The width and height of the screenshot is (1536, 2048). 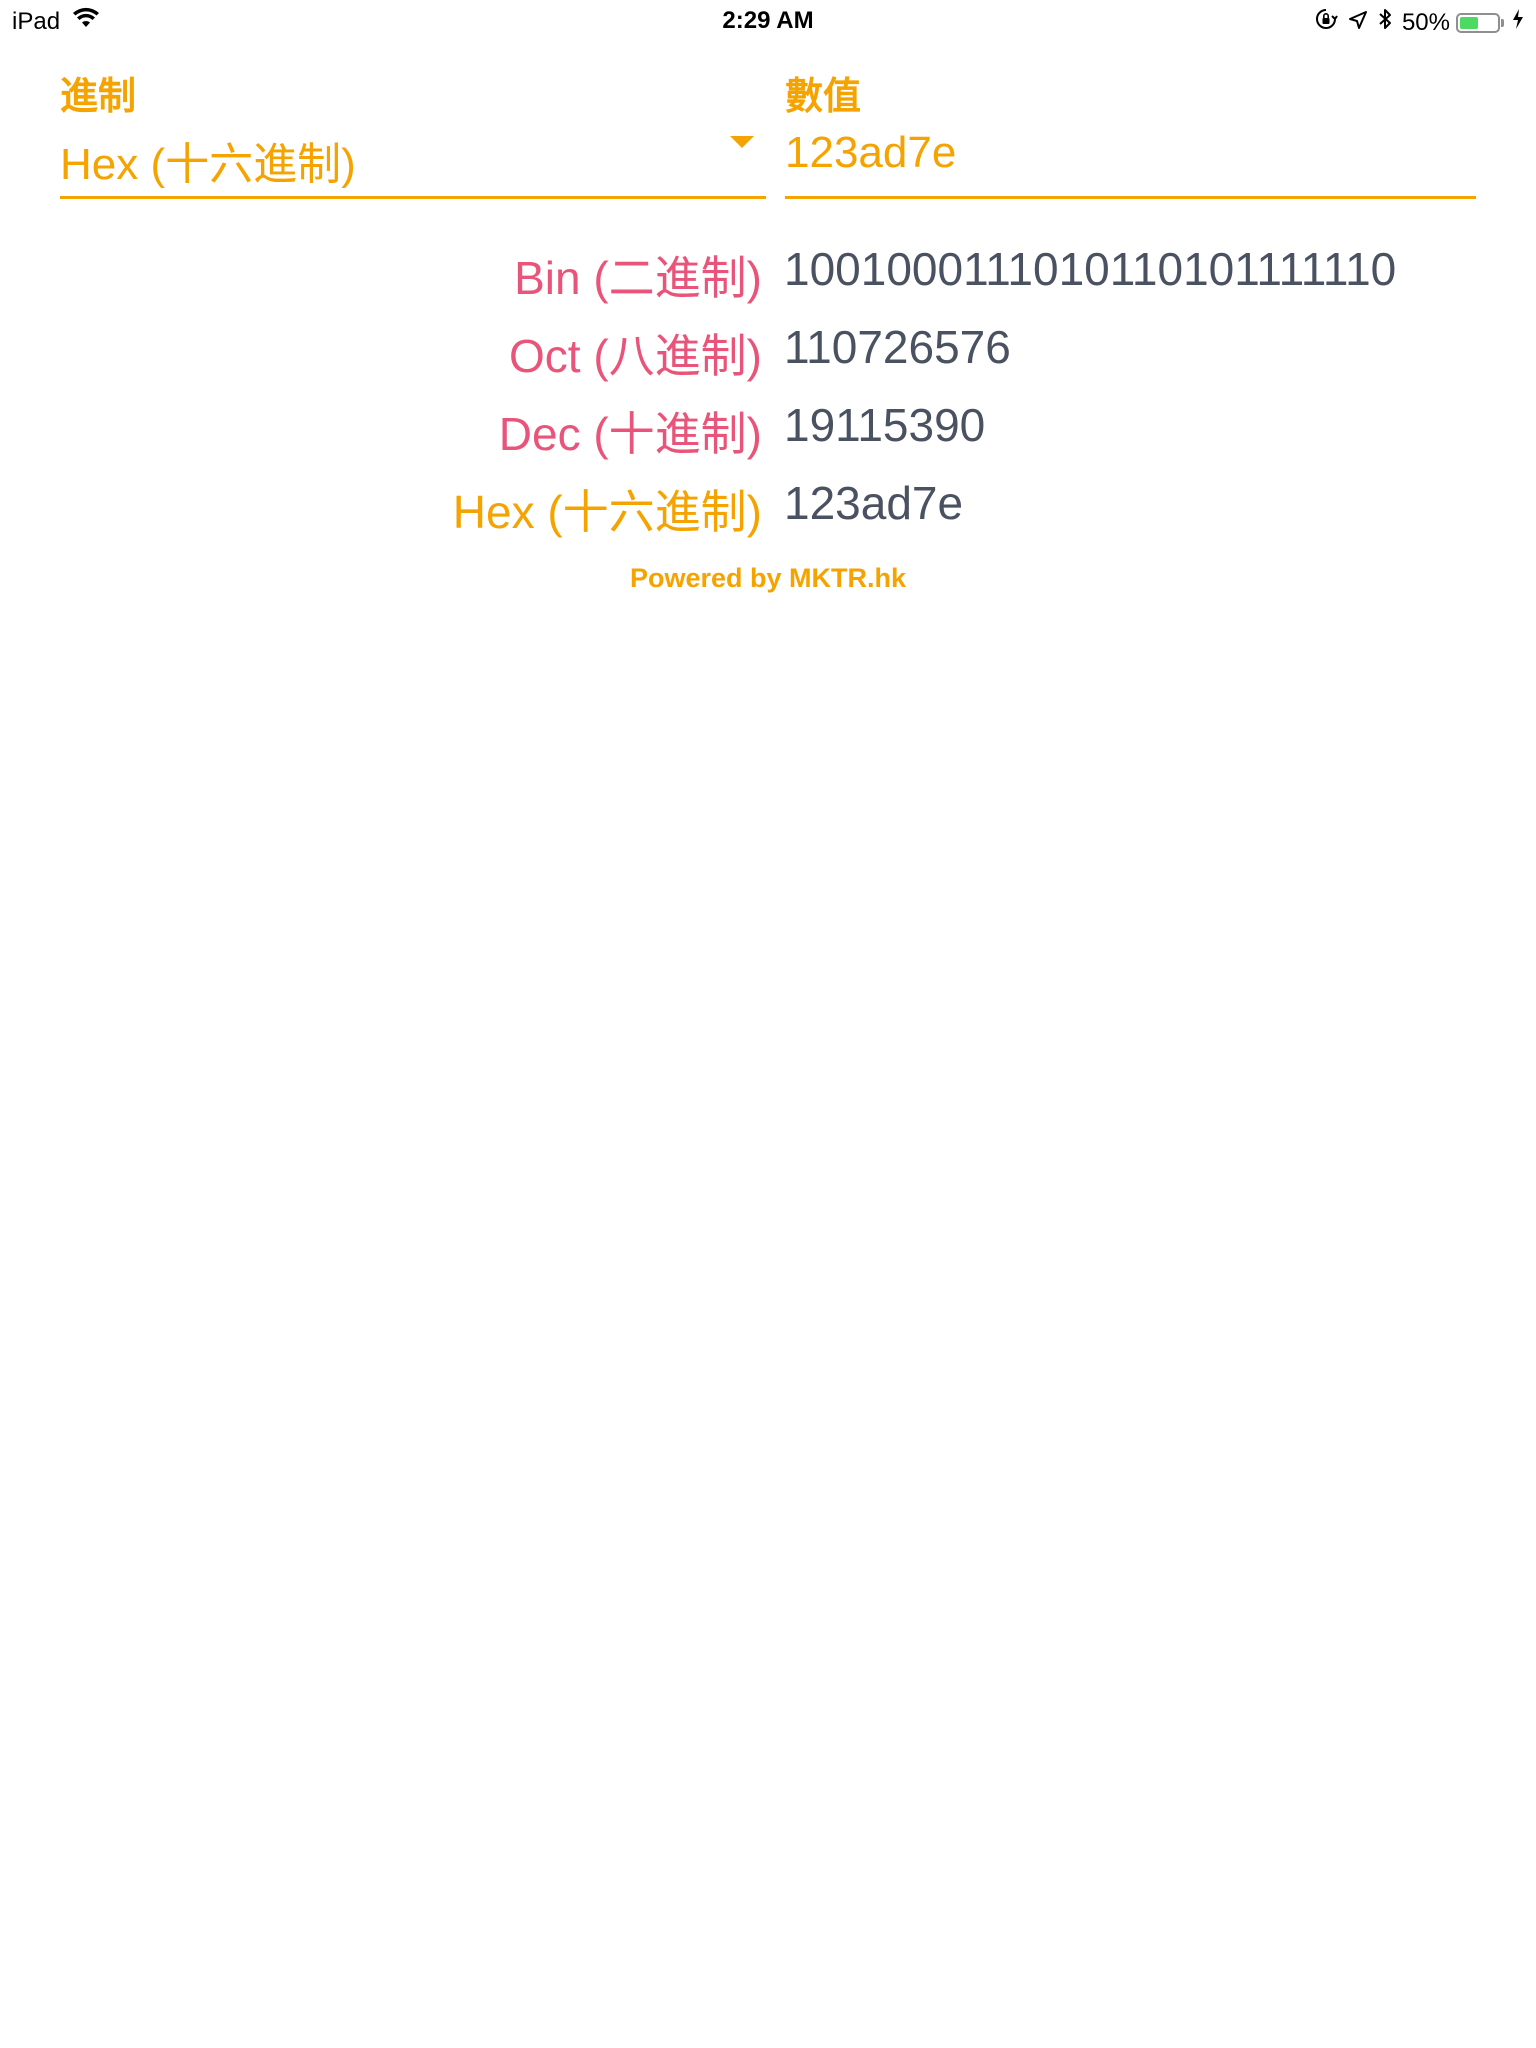 What do you see at coordinates (638, 278) in the screenshot?
I see `result-label: Bin (二進制)` at bounding box center [638, 278].